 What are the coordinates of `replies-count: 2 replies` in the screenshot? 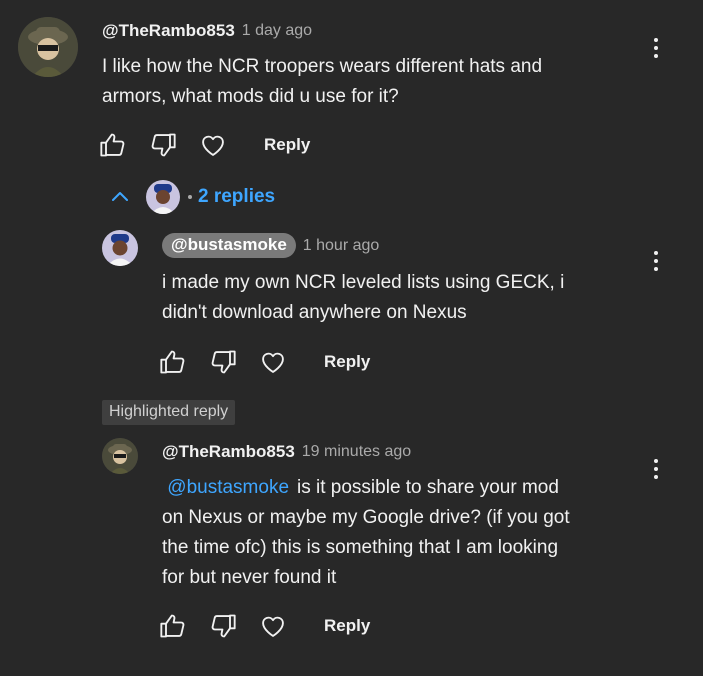 It's located at (237, 196).